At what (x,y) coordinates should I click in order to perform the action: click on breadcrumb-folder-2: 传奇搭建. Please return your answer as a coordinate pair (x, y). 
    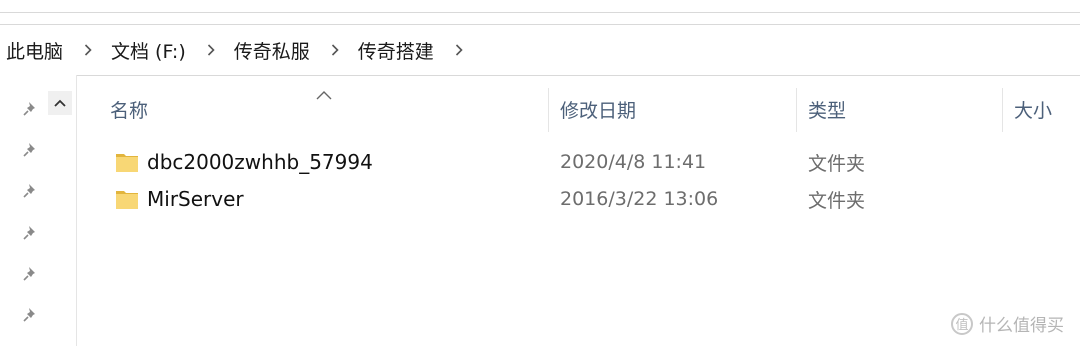
    Looking at the image, I should click on (396, 50).